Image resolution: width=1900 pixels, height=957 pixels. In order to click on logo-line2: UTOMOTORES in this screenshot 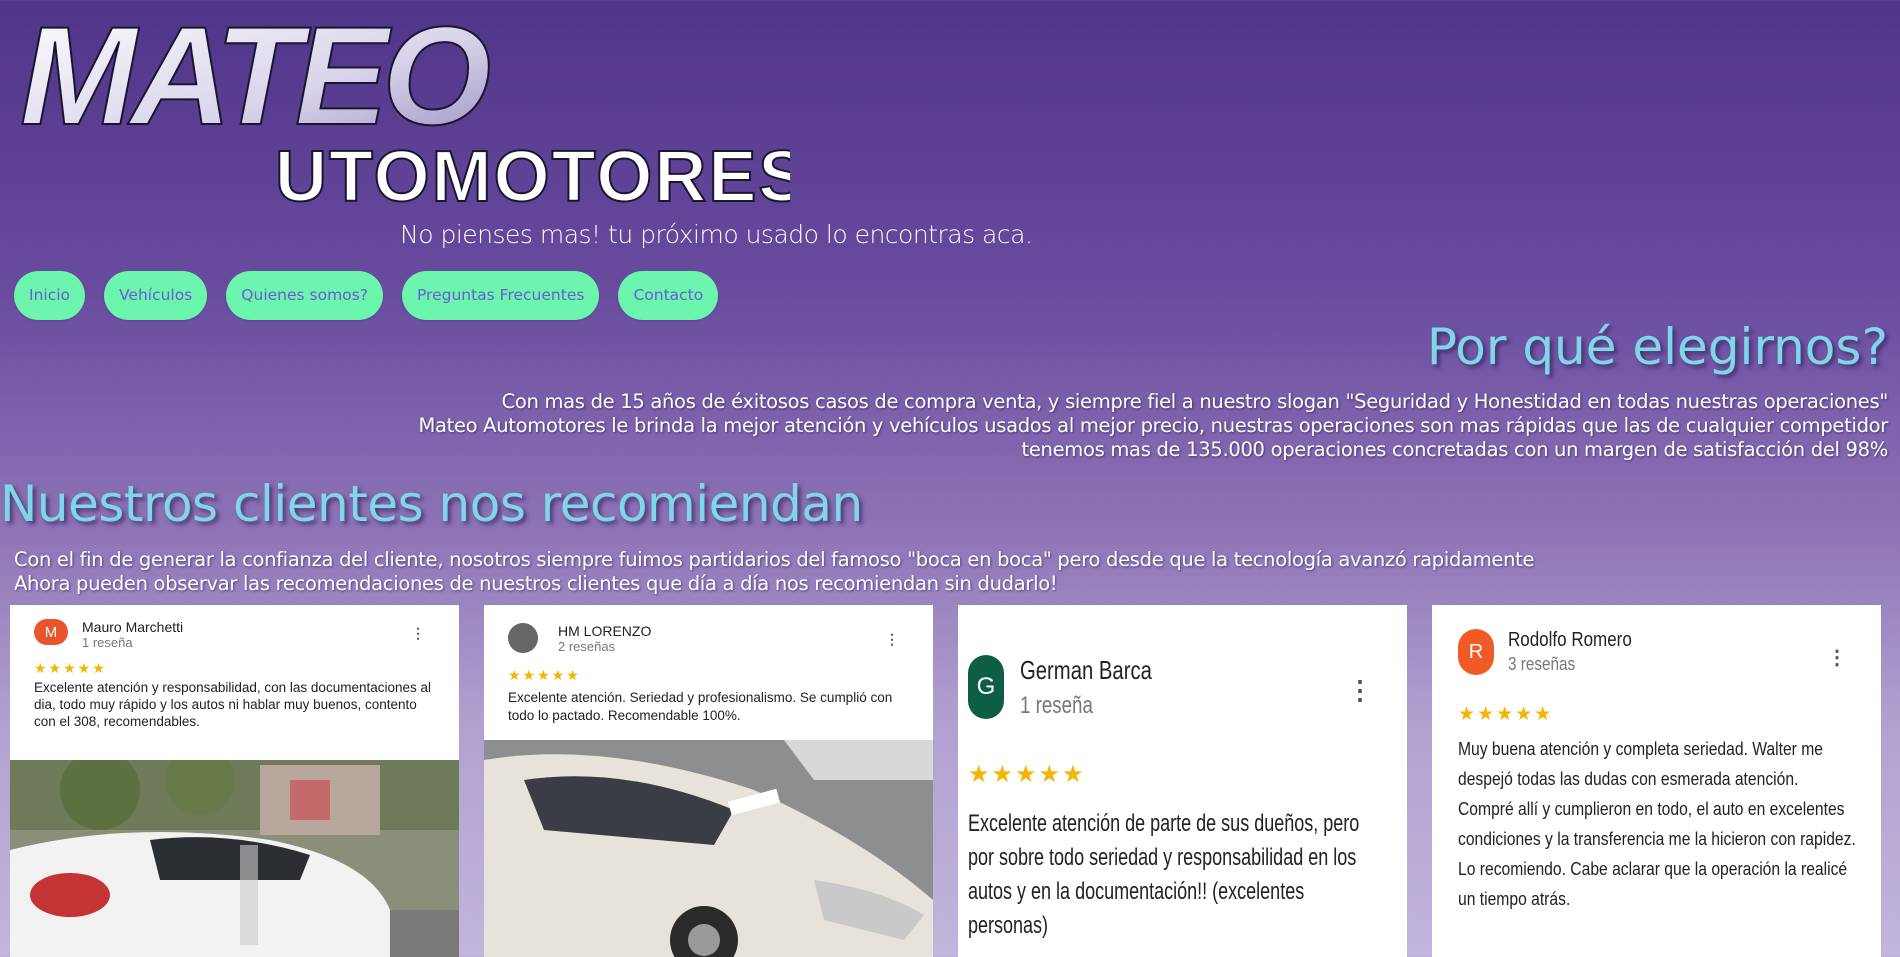, I will do `click(532, 171)`.